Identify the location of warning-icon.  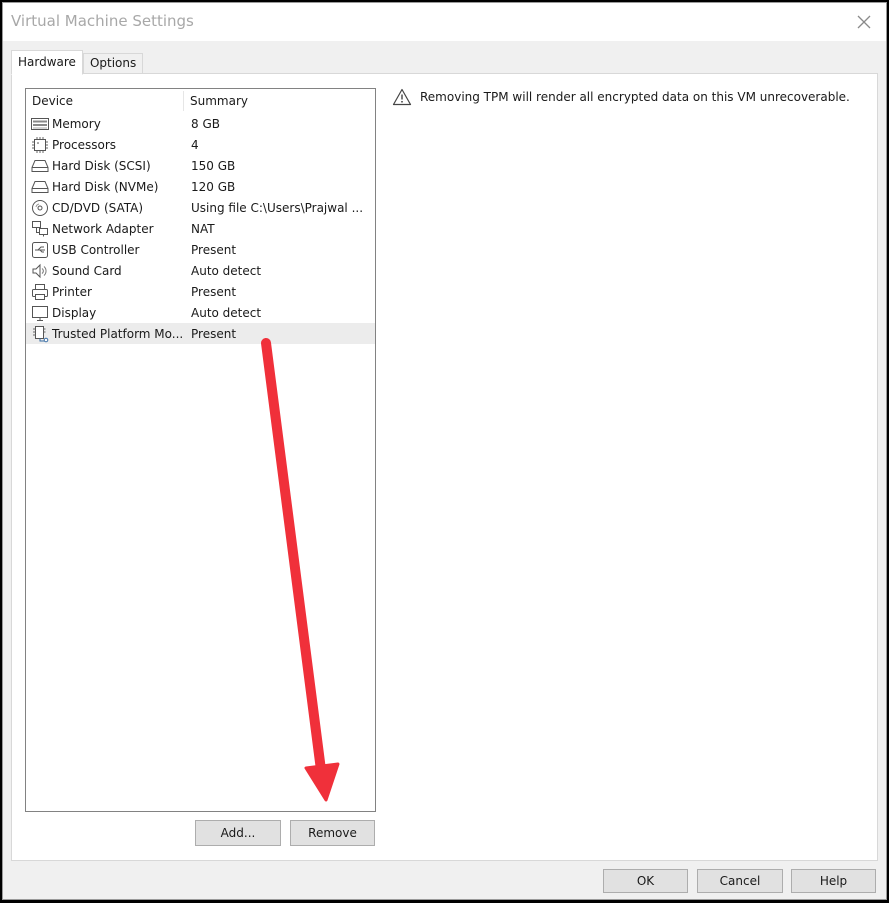
(402, 97).